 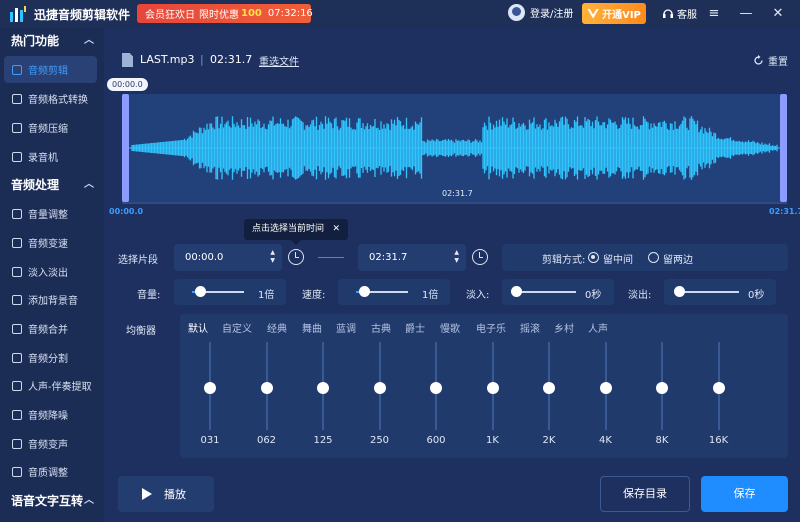 I want to click on keep-sides-label: 留两边, so click(x=678, y=258).